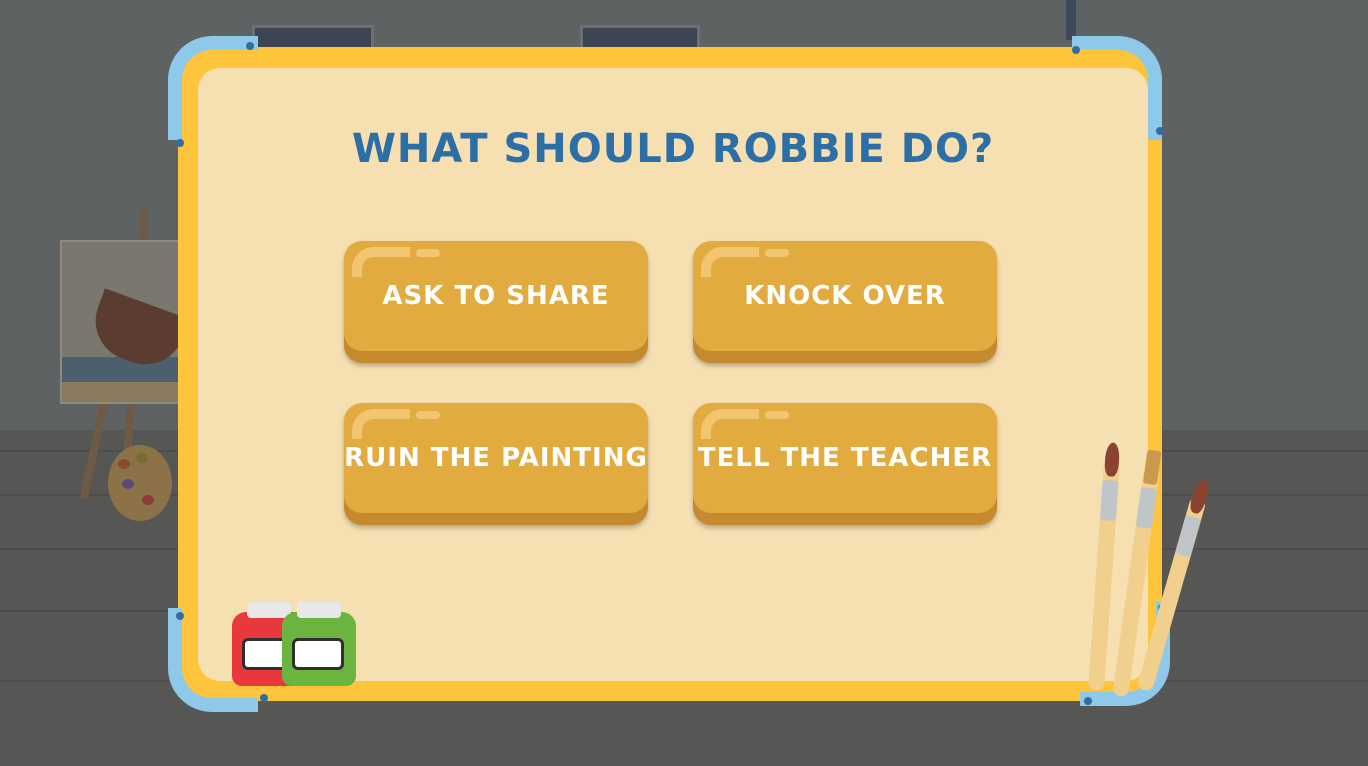 The image size is (1368, 766). What do you see at coordinates (845, 296) in the screenshot?
I see `choice-label: KNOCK OVER` at bounding box center [845, 296].